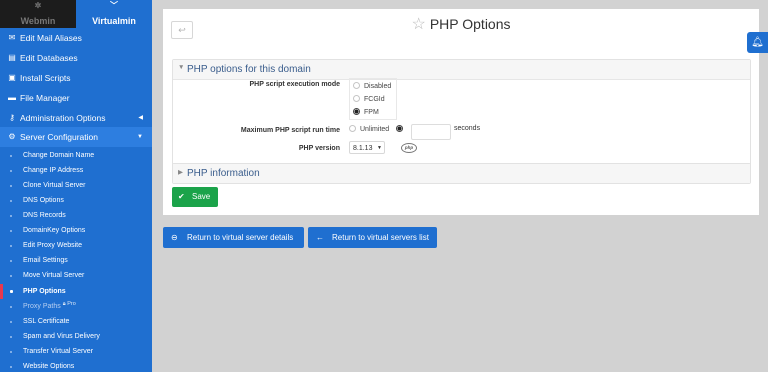 The height and width of the screenshot is (372, 768). What do you see at coordinates (114, 21) in the screenshot?
I see `tab-virtualmin-label: Virtualmin` at bounding box center [114, 21].